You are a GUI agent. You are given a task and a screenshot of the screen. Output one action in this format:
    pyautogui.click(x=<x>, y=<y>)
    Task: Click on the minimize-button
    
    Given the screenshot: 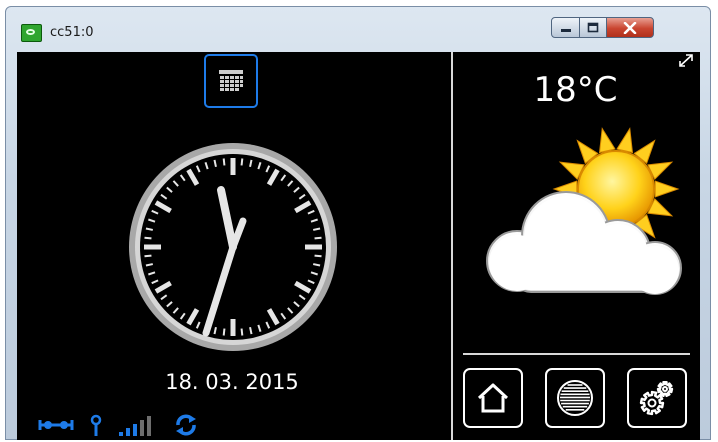 What is the action you would take?
    pyautogui.click(x=565, y=27)
    